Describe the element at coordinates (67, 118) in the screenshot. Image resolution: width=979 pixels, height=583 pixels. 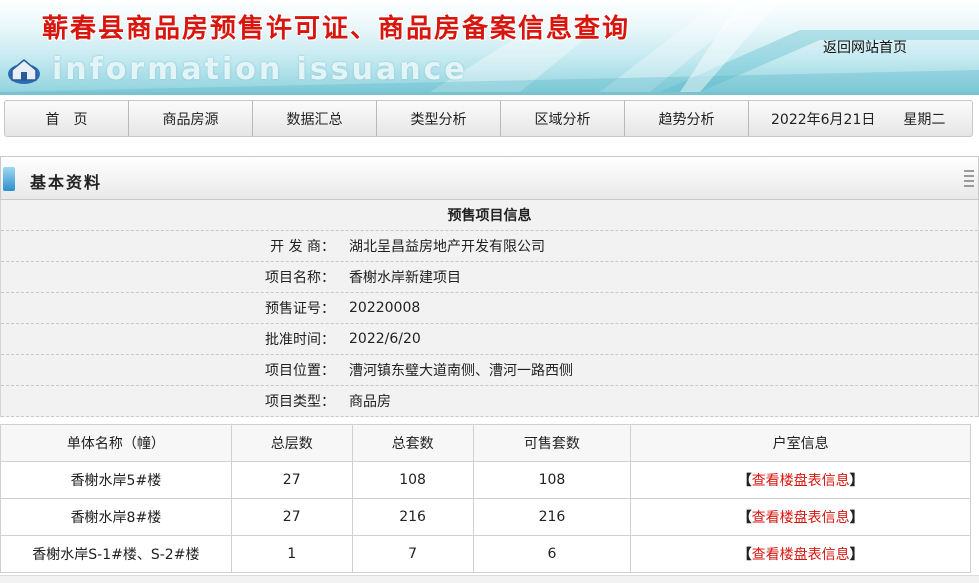
I see `nav-item-home: 首 页` at that location.